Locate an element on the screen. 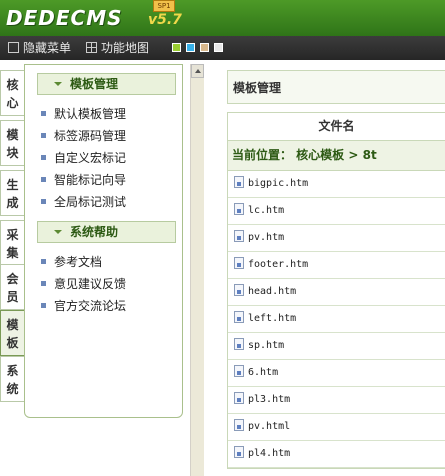  hide-menu-label: 隐藏菜单 is located at coordinates (47, 48).